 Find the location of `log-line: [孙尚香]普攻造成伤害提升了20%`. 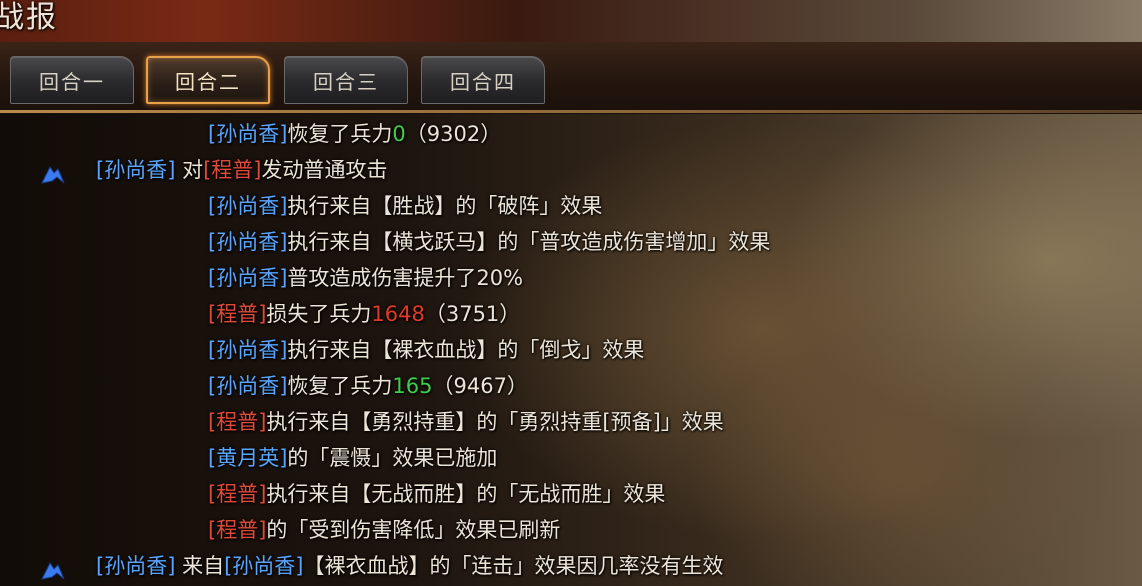

log-line: [孙尚香]普攻造成伤害提升了20% is located at coordinates (365, 278).